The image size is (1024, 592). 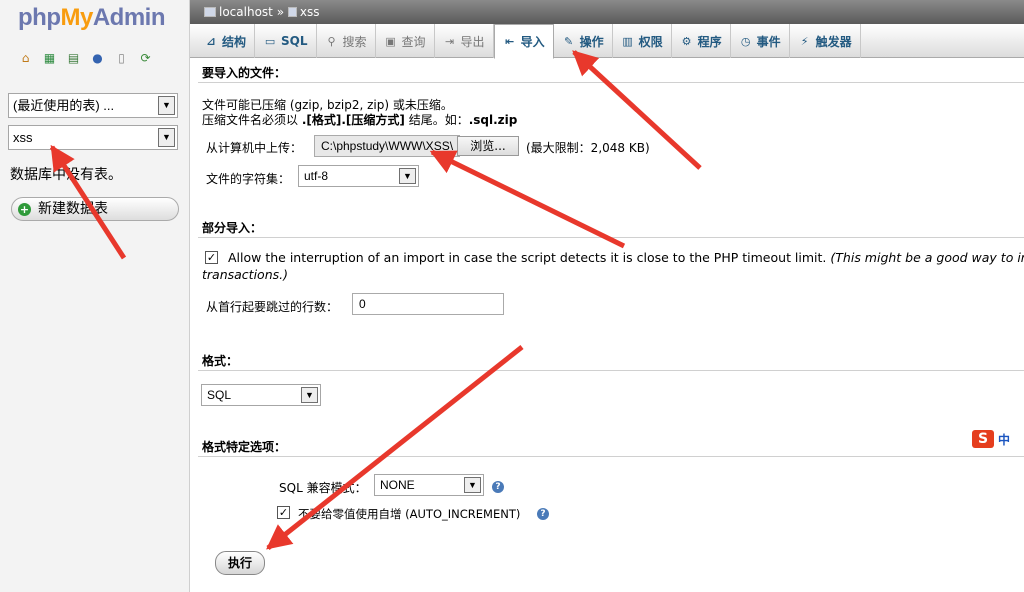 I want to click on table-icon: ▦, so click(x=49, y=57).